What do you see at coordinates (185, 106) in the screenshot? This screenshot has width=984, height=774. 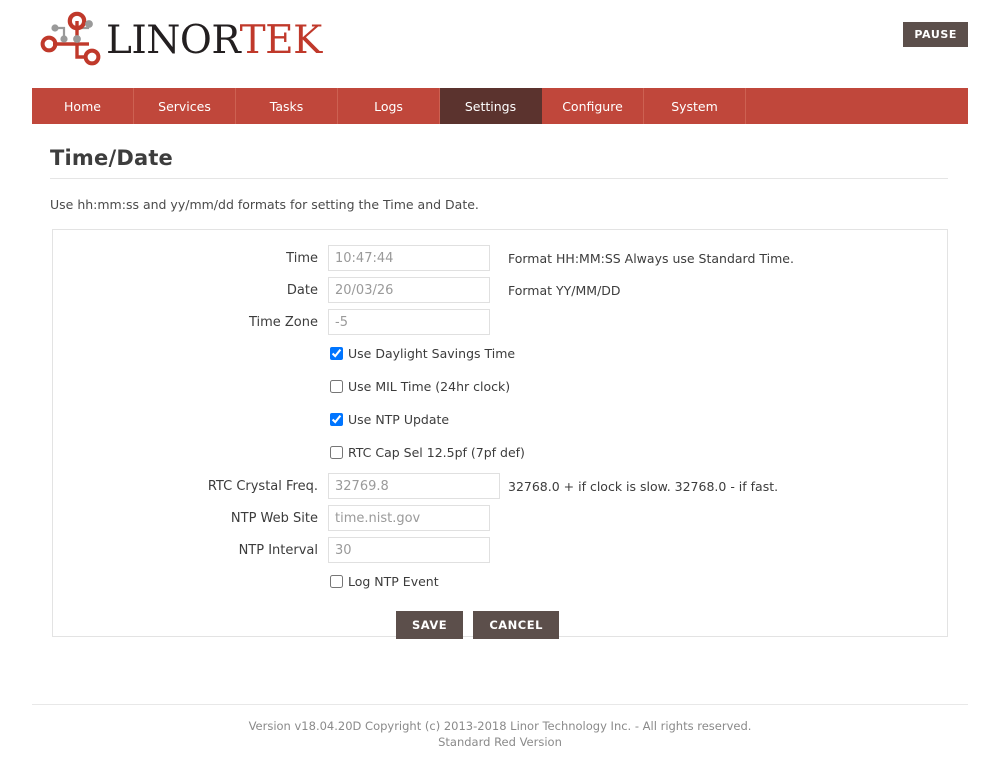 I see `nav-item-services: Services` at bounding box center [185, 106].